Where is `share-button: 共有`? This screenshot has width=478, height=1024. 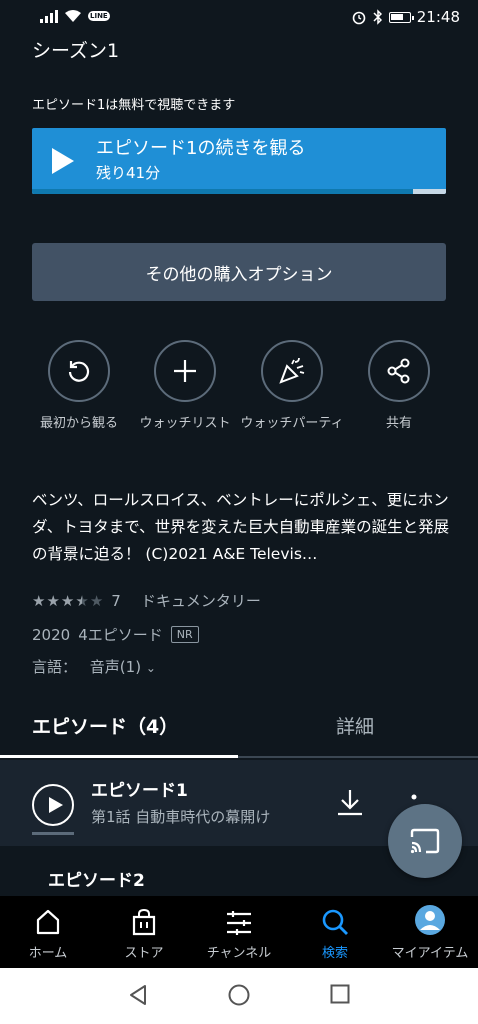
share-button: 共有 is located at coordinates (399, 387).